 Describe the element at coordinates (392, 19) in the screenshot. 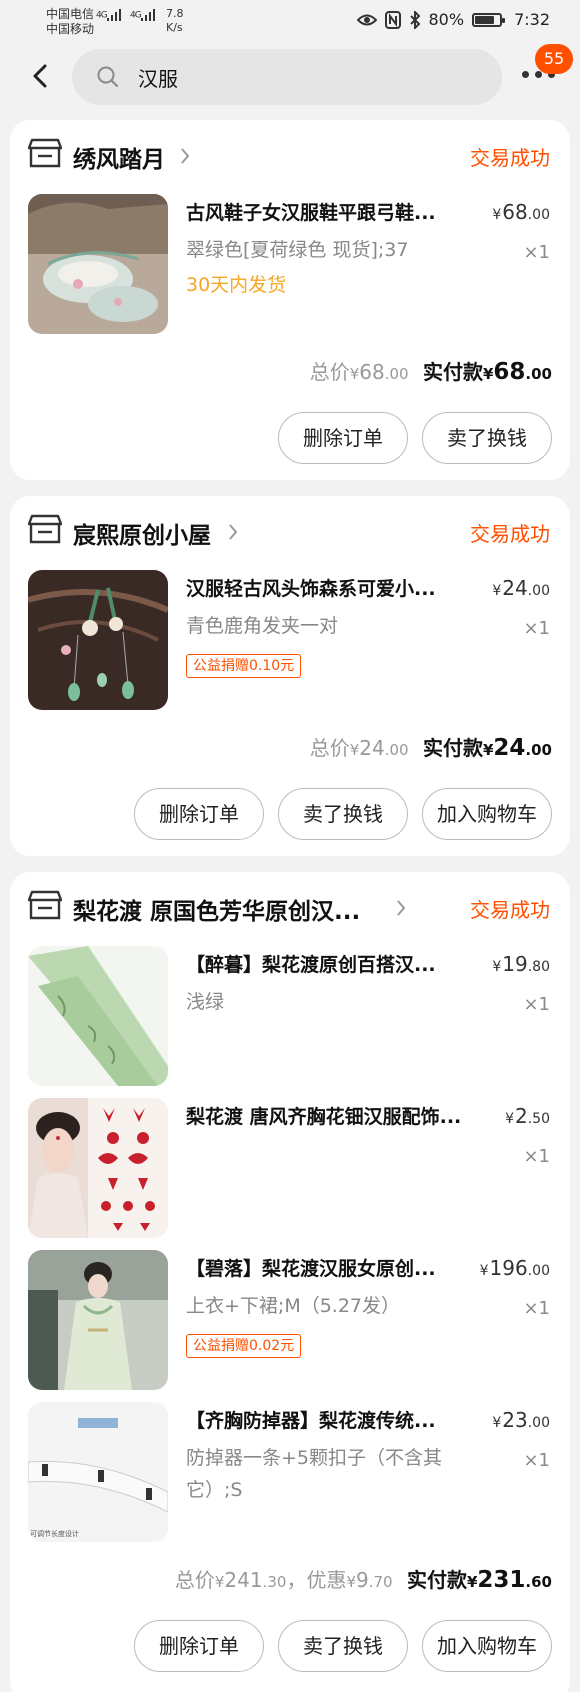

I see `nfc-icon` at that location.